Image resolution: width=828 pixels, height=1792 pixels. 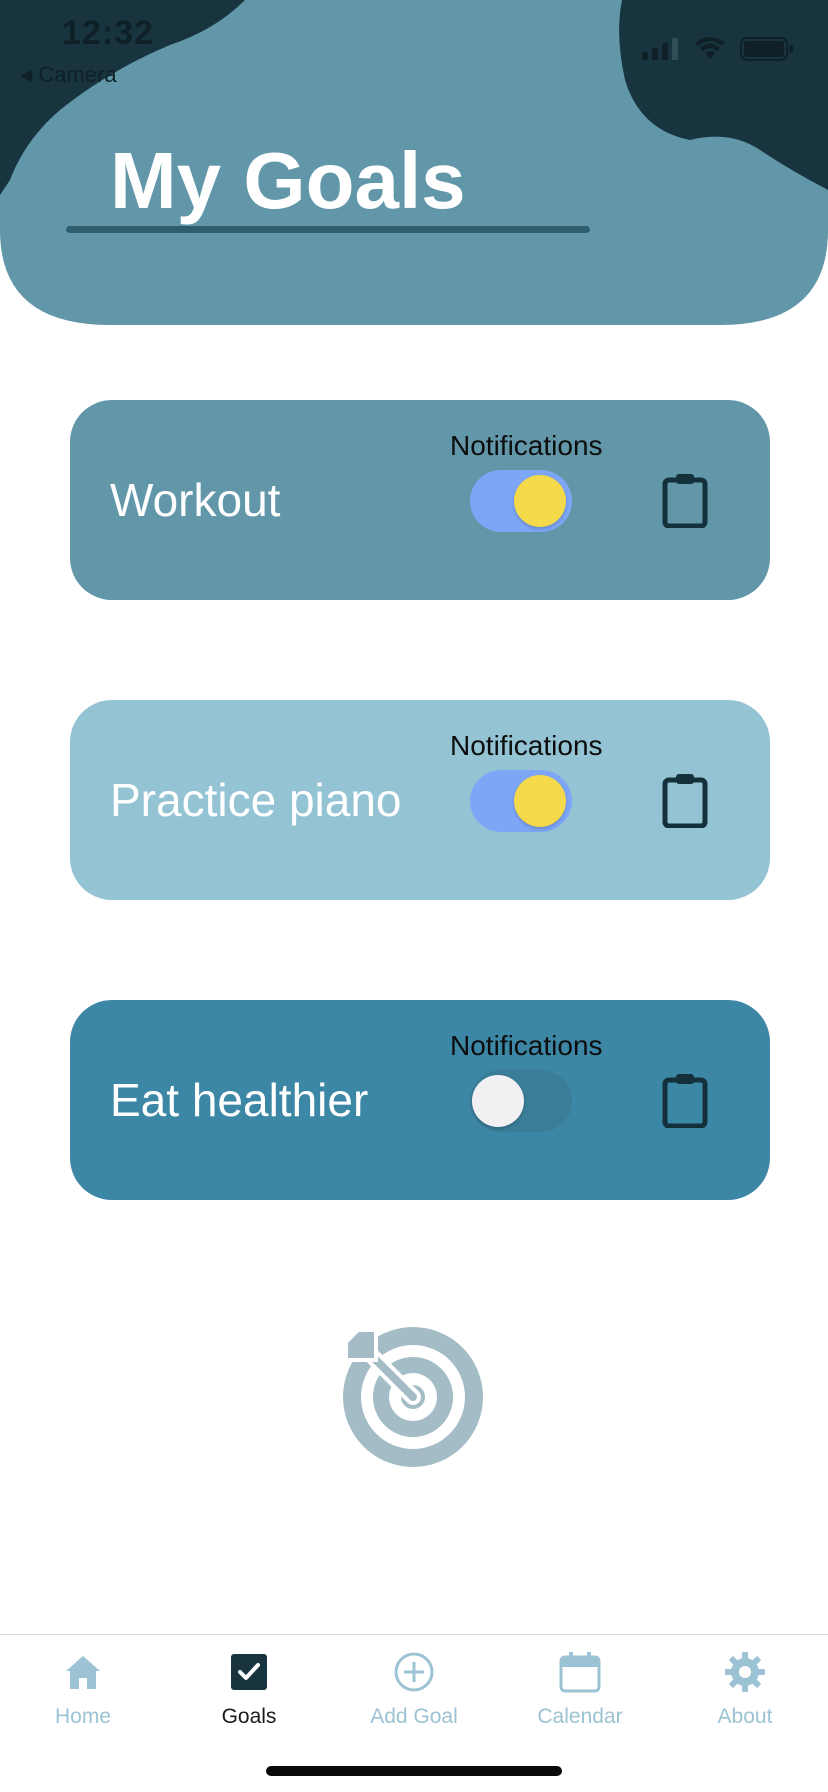 I want to click on tab-label: About, so click(x=745, y=1716).